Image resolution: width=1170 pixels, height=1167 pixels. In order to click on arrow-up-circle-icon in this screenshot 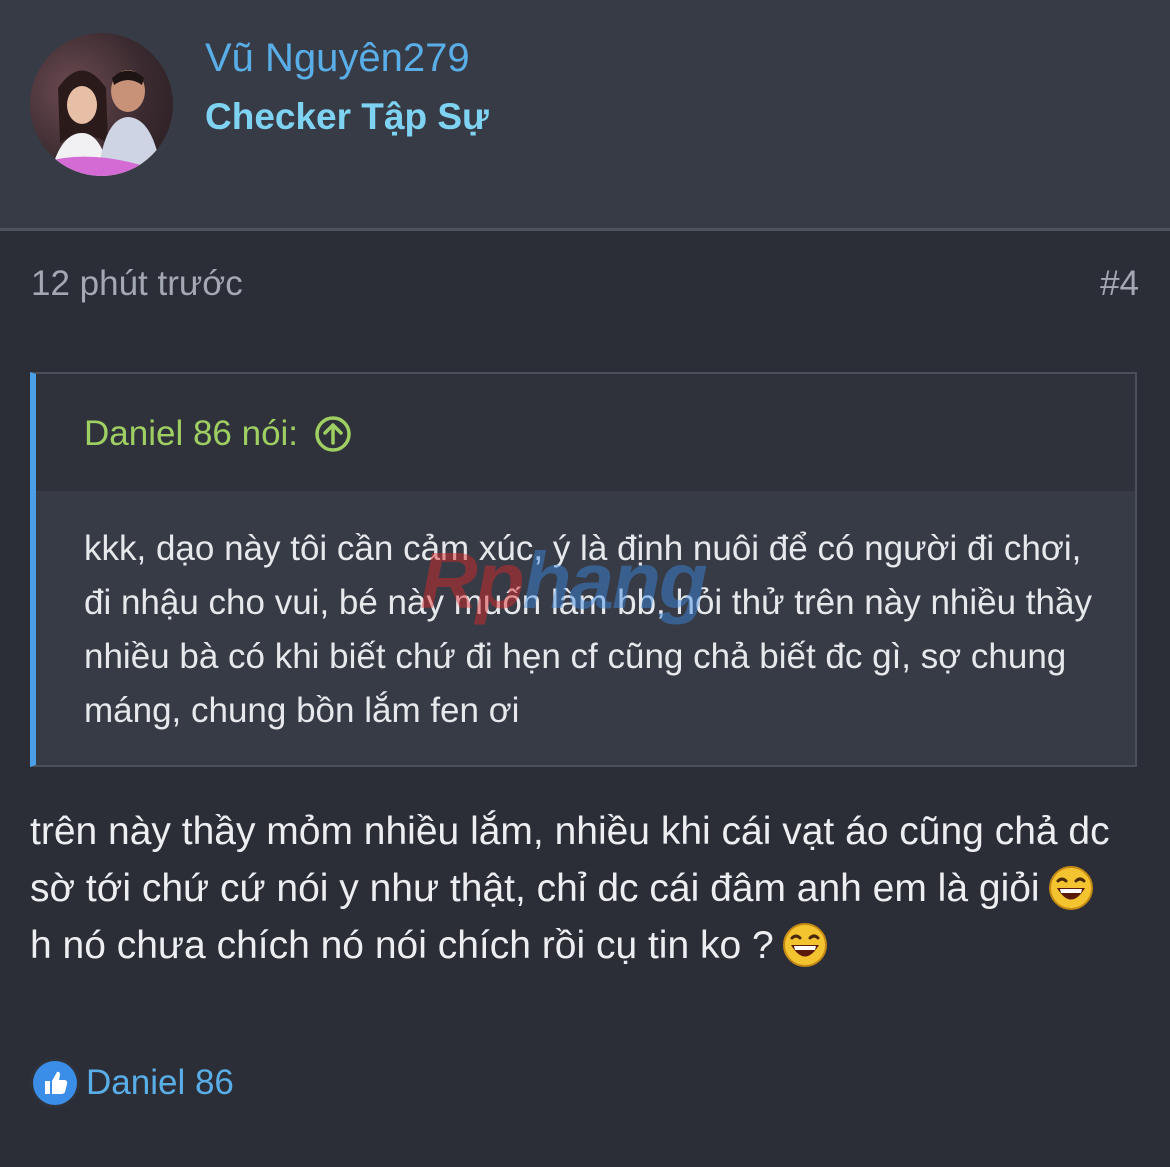, I will do `click(333, 434)`.